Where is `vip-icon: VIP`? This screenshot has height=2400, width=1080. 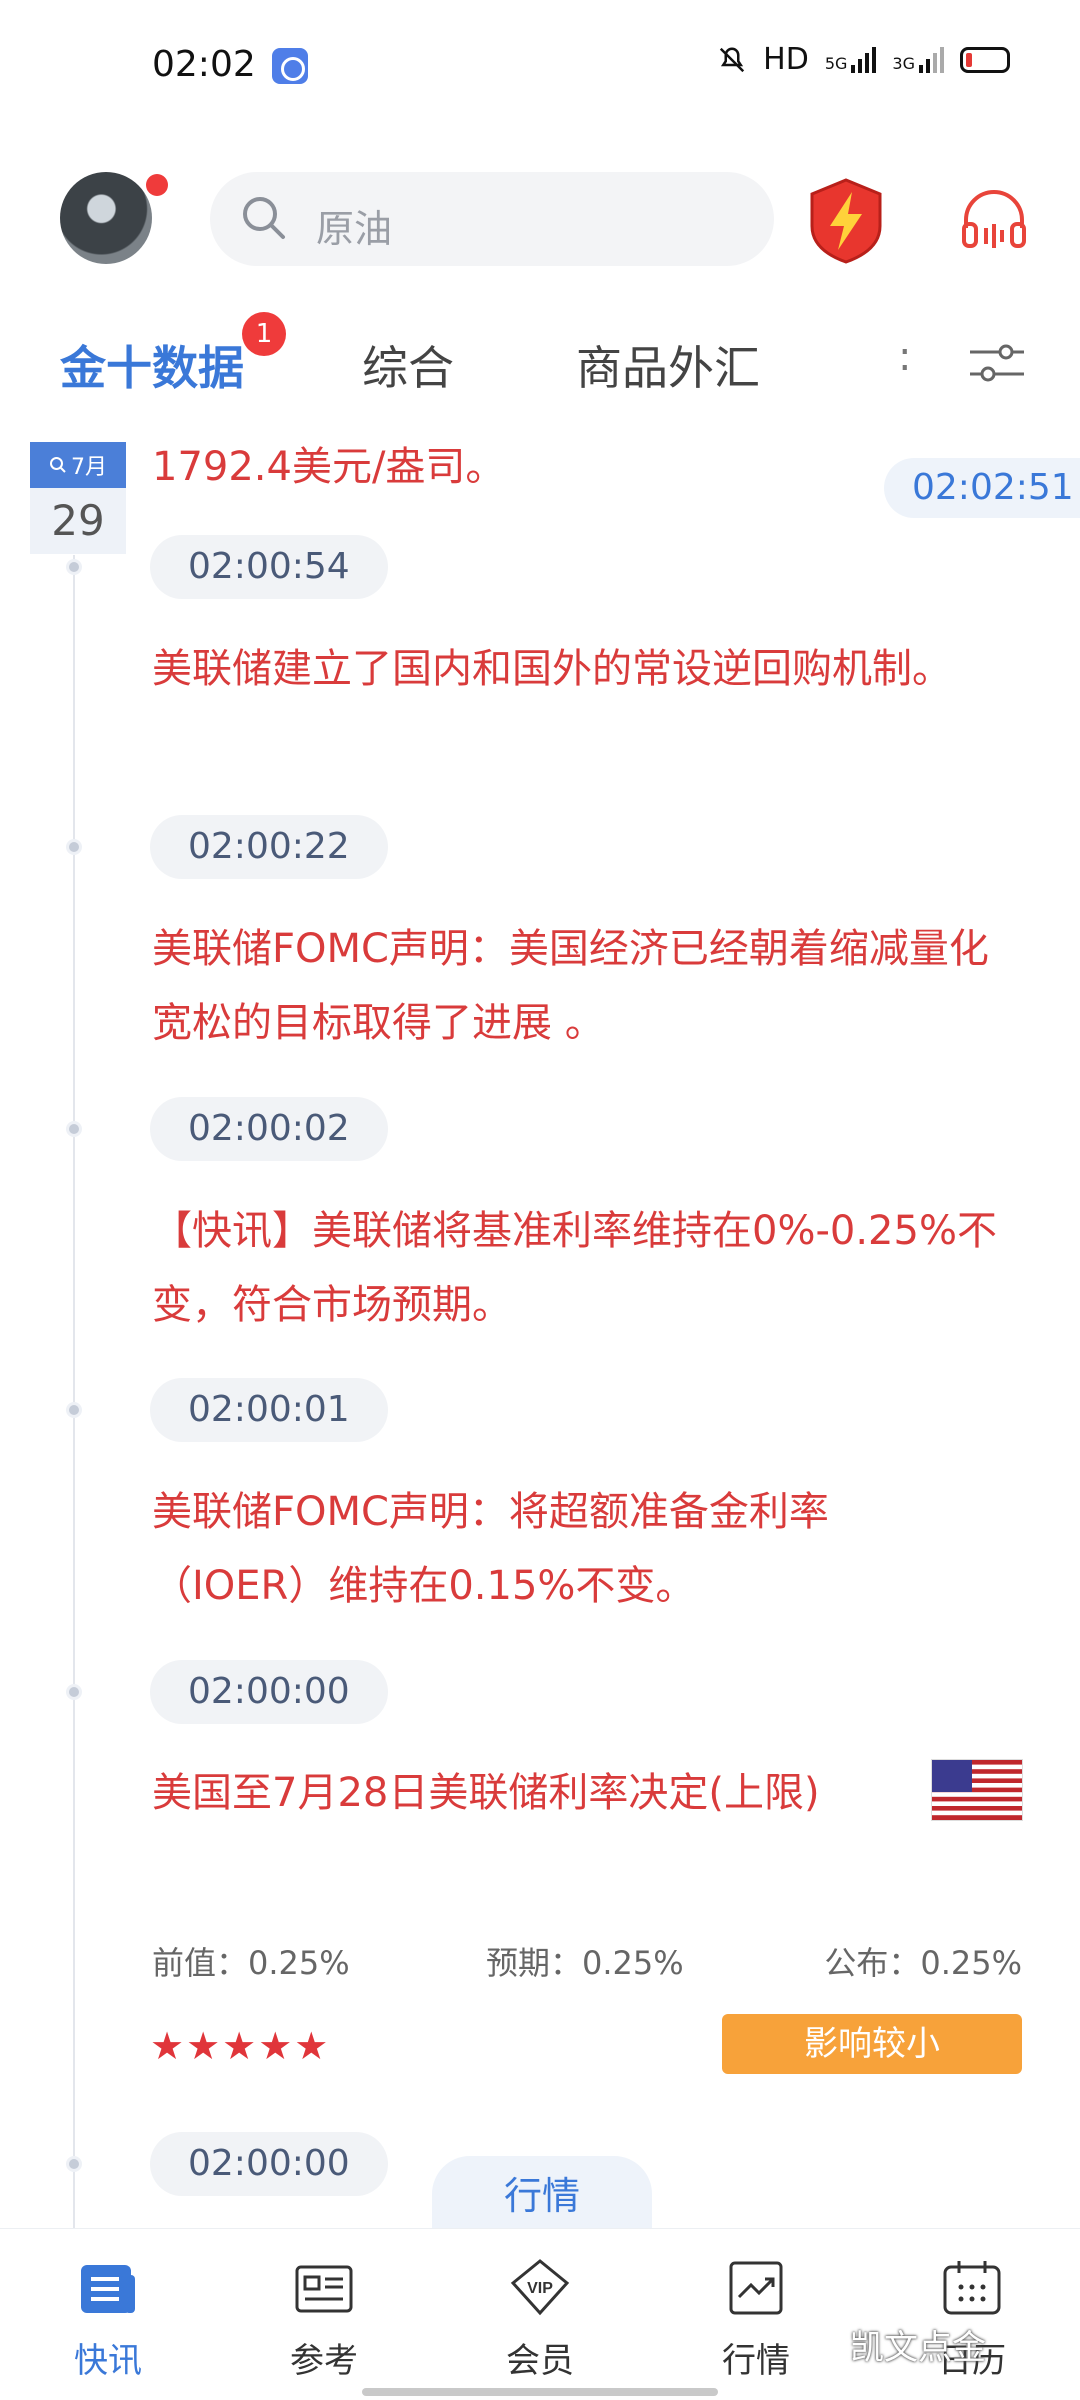 vip-icon: VIP is located at coordinates (540, 2287).